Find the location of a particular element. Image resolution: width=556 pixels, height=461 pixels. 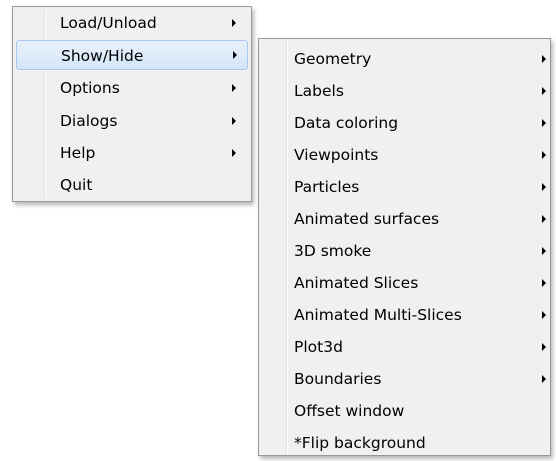

submenu-item-particles: Particles is located at coordinates (404, 187).